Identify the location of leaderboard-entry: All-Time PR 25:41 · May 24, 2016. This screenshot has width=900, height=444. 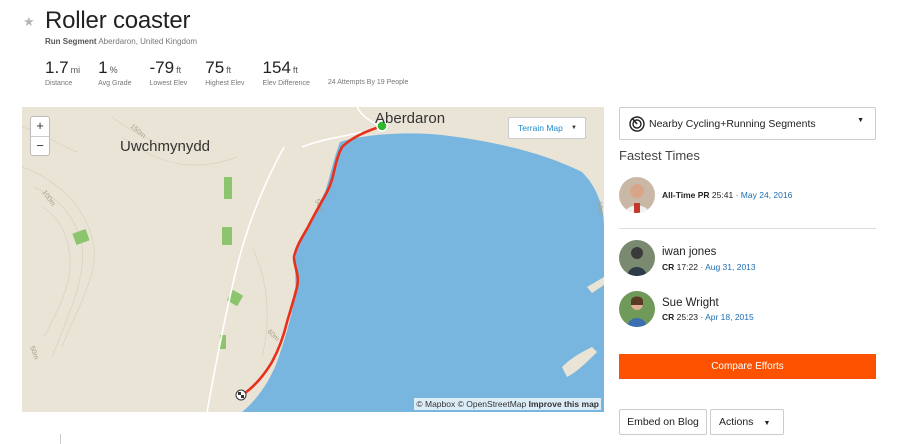
(747, 197).